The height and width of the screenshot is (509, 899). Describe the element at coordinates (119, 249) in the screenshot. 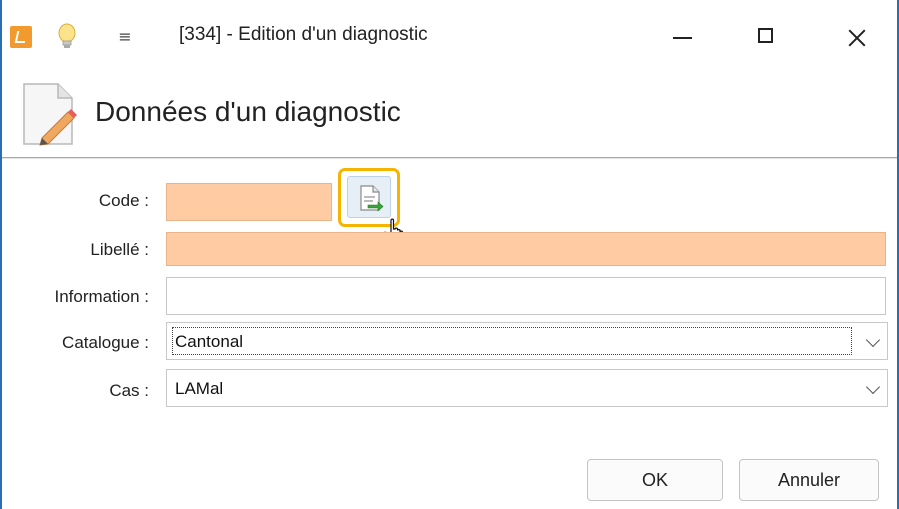

I see `libelle-label: Libellé :` at that location.